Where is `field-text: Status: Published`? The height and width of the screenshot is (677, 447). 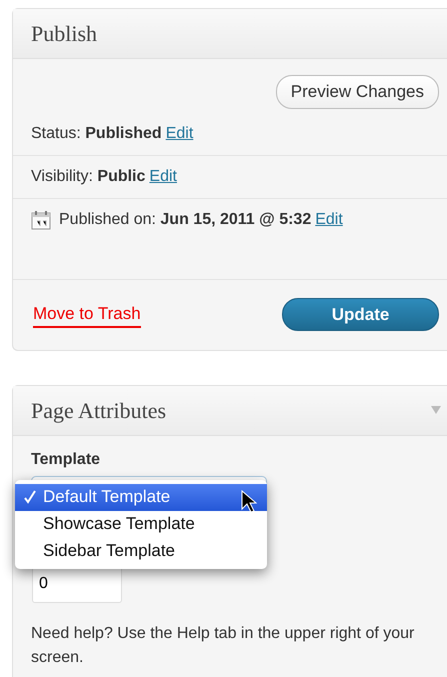 field-text: Status: Published is located at coordinates (96, 134).